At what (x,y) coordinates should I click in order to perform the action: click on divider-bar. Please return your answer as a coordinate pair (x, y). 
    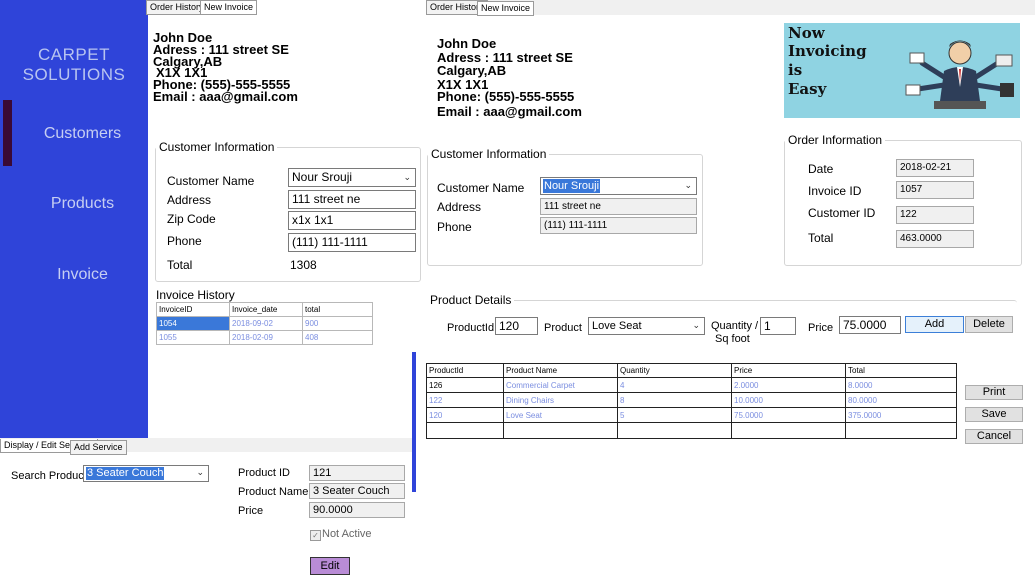
    Looking at the image, I should click on (414, 422).